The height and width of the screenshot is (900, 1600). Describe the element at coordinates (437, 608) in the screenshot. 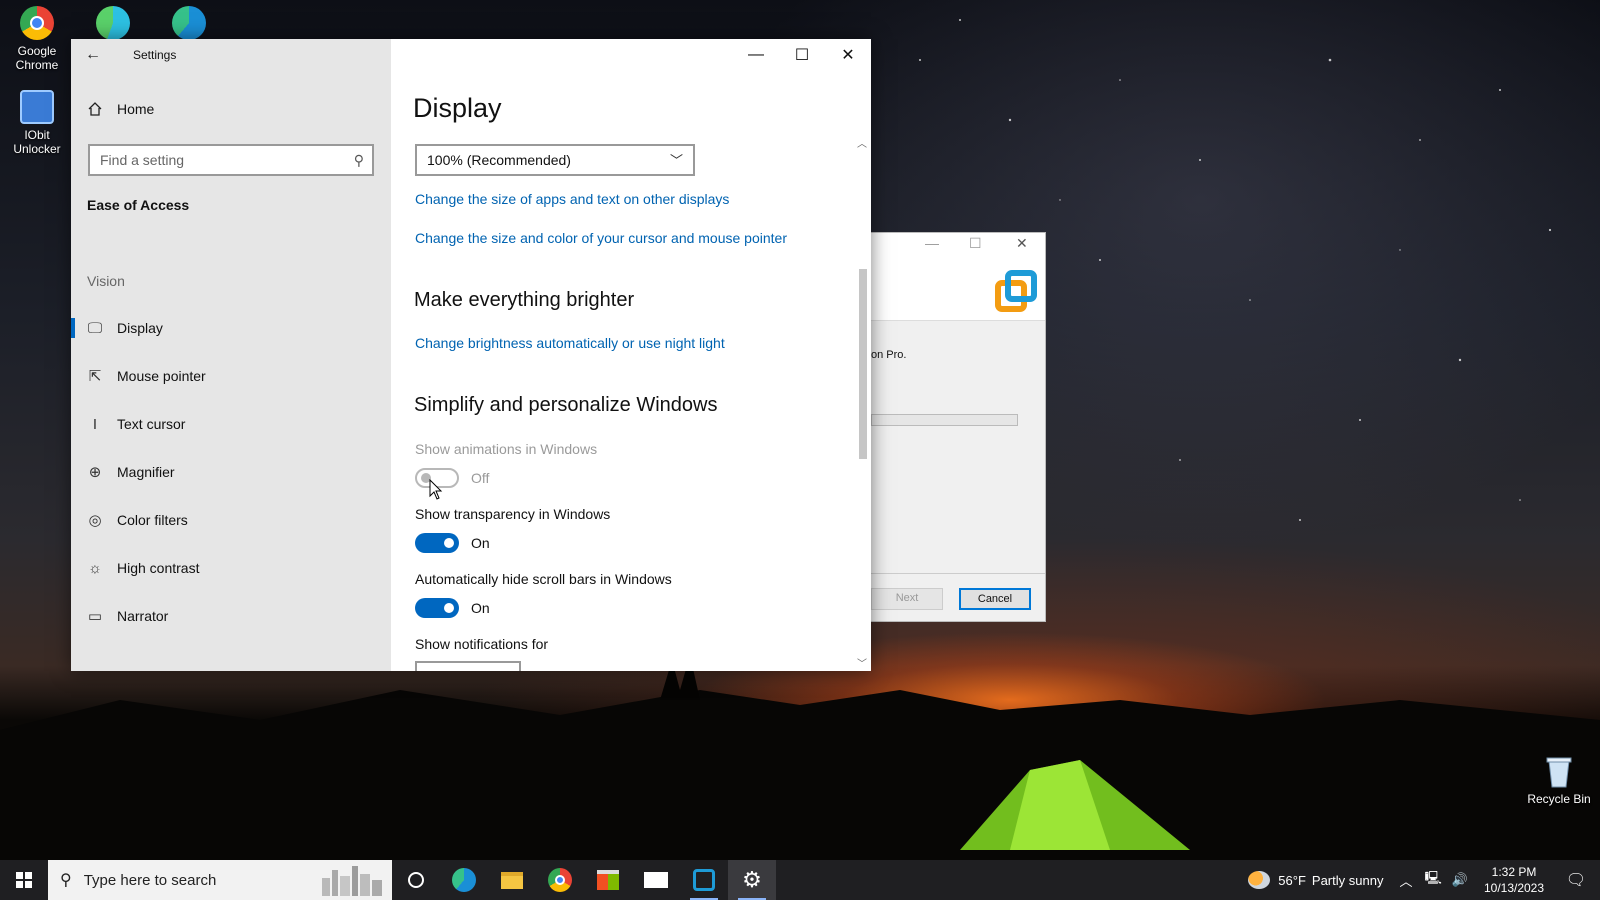

I see `scrollbars-toggle` at that location.